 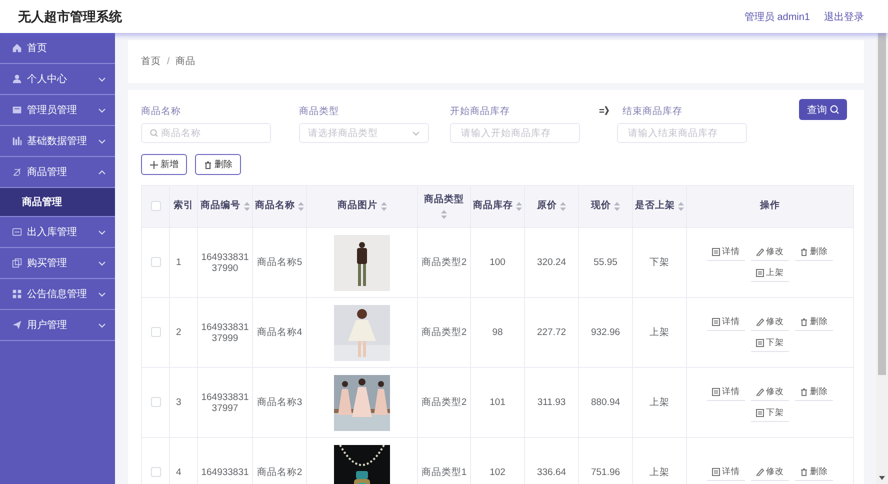 What do you see at coordinates (186, 61) in the screenshot?
I see `breadcrumb-item: 商品` at bounding box center [186, 61].